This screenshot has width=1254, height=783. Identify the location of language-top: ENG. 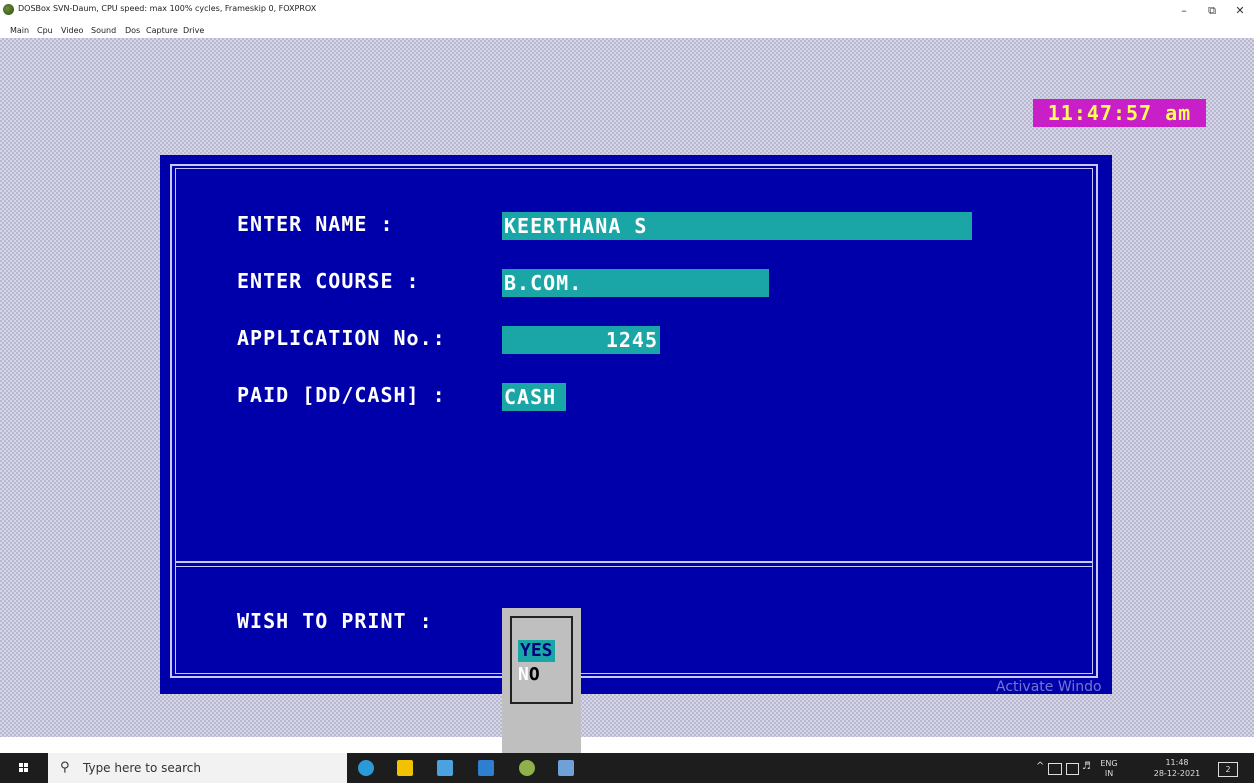
(1109, 763).